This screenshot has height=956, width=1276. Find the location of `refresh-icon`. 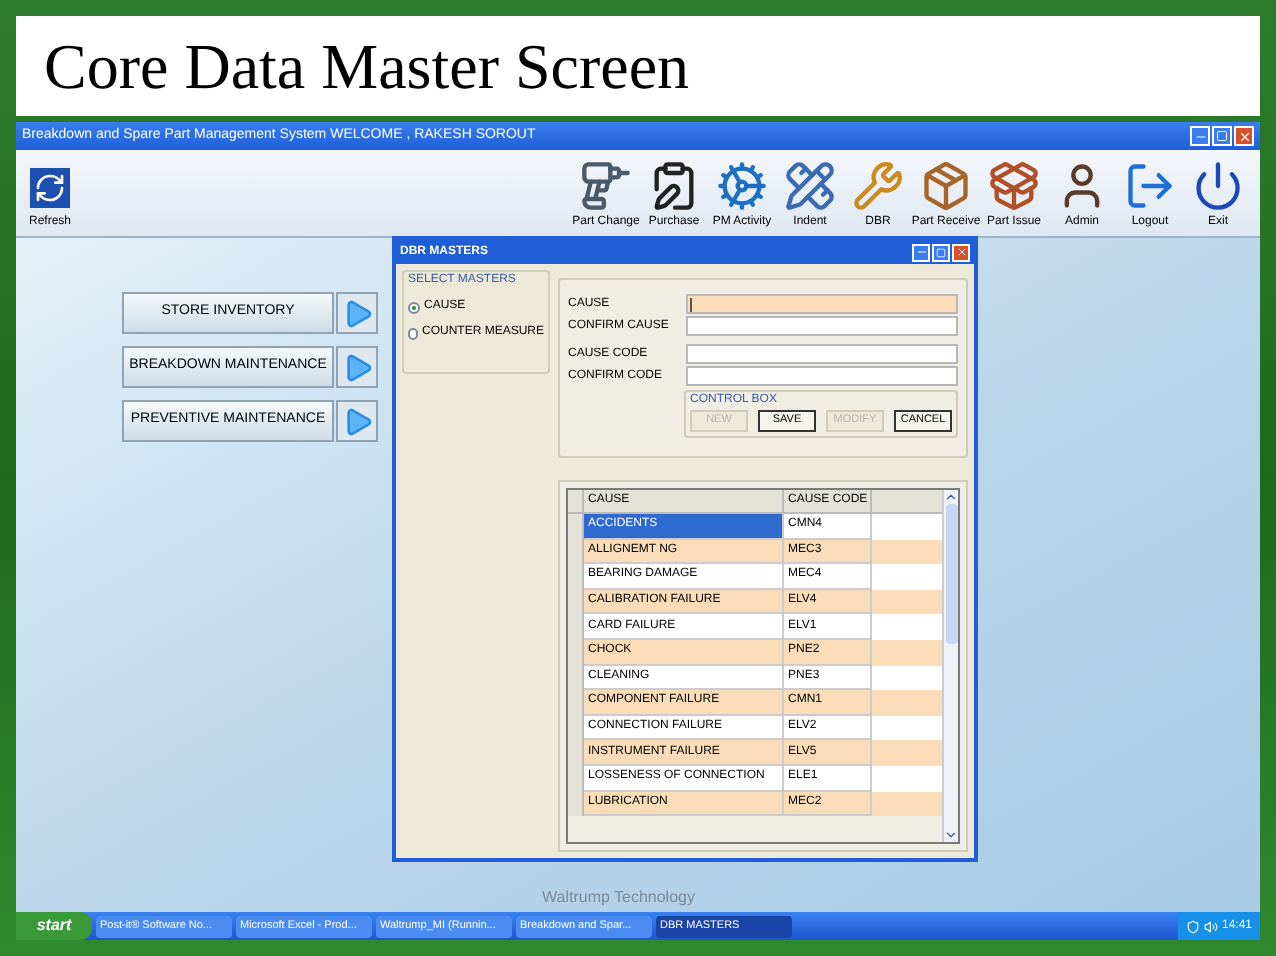

refresh-icon is located at coordinates (50, 188).